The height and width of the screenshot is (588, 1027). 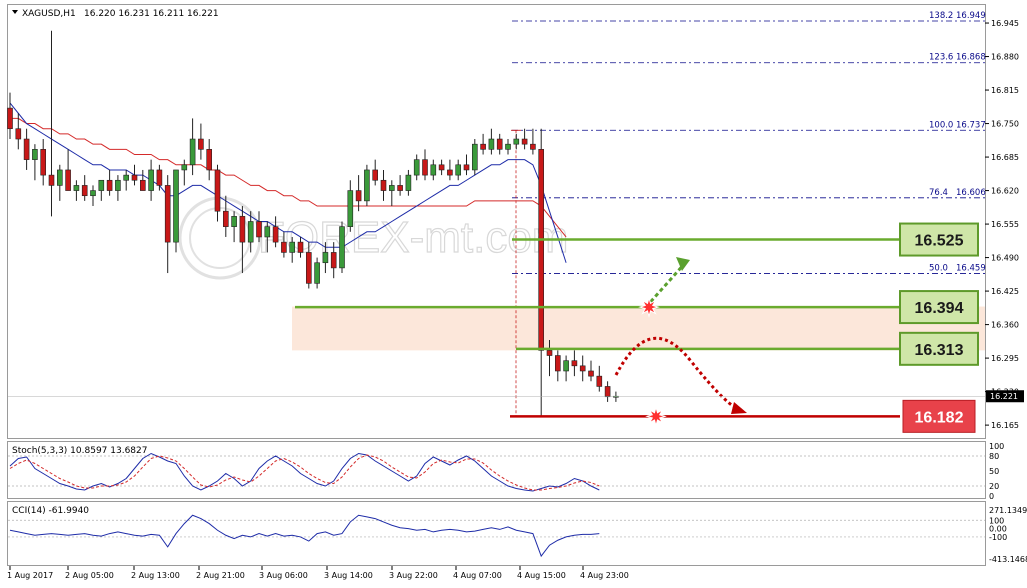 I want to click on watermark-text: FOREX-mt.com, so click(x=413, y=237).